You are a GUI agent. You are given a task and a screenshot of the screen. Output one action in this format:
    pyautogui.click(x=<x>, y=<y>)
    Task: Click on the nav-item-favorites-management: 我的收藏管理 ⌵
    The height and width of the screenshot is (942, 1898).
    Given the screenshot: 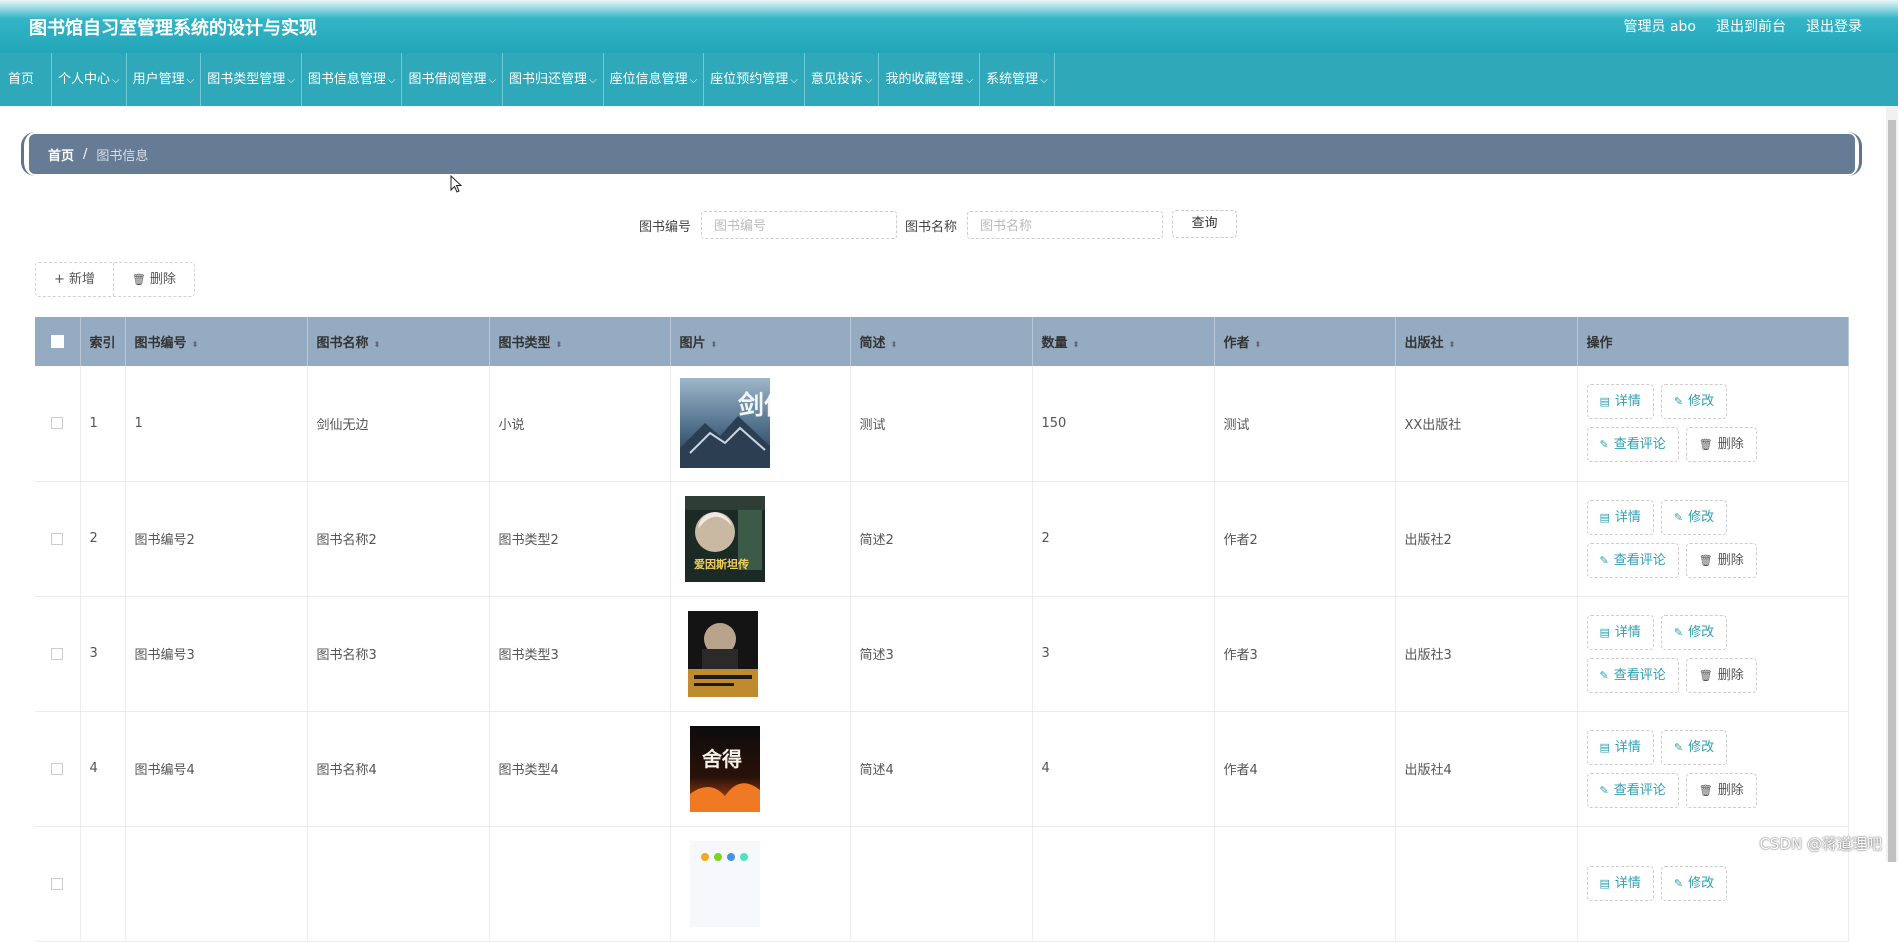 What is the action you would take?
    pyautogui.click(x=930, y=79)
    